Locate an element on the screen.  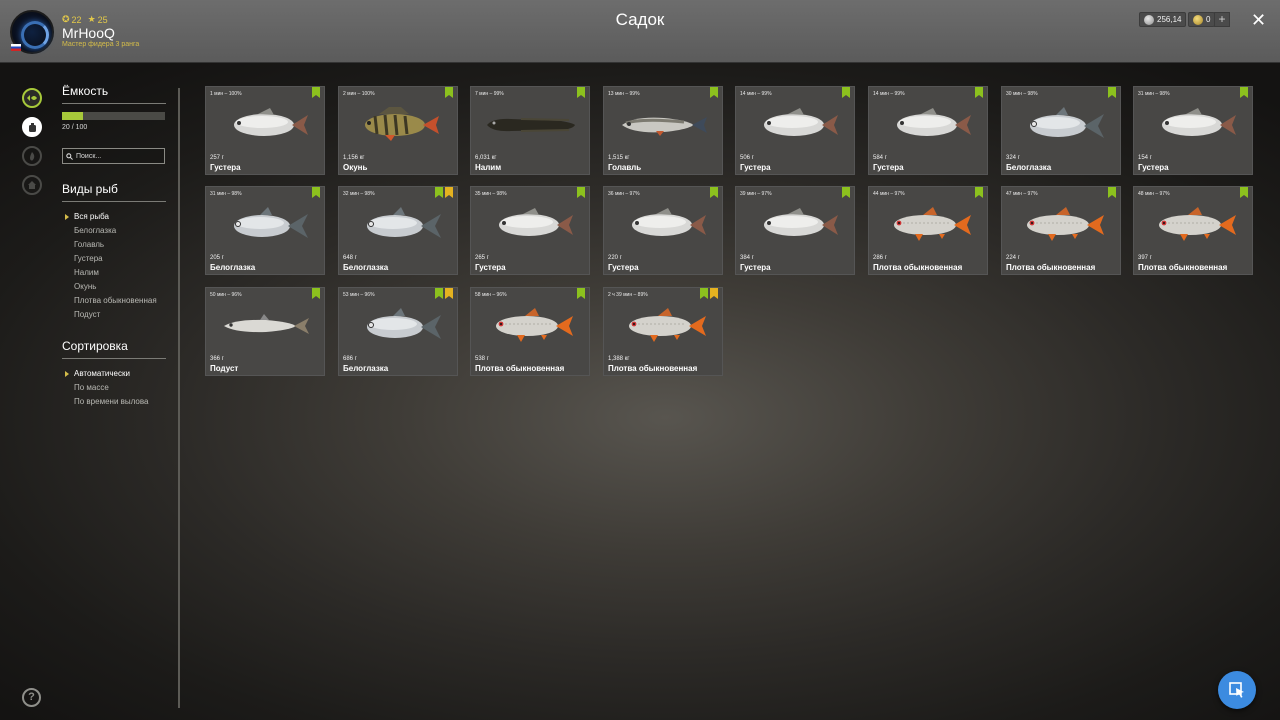
close-icon: ✕ is located at coordinates (1258, 20).